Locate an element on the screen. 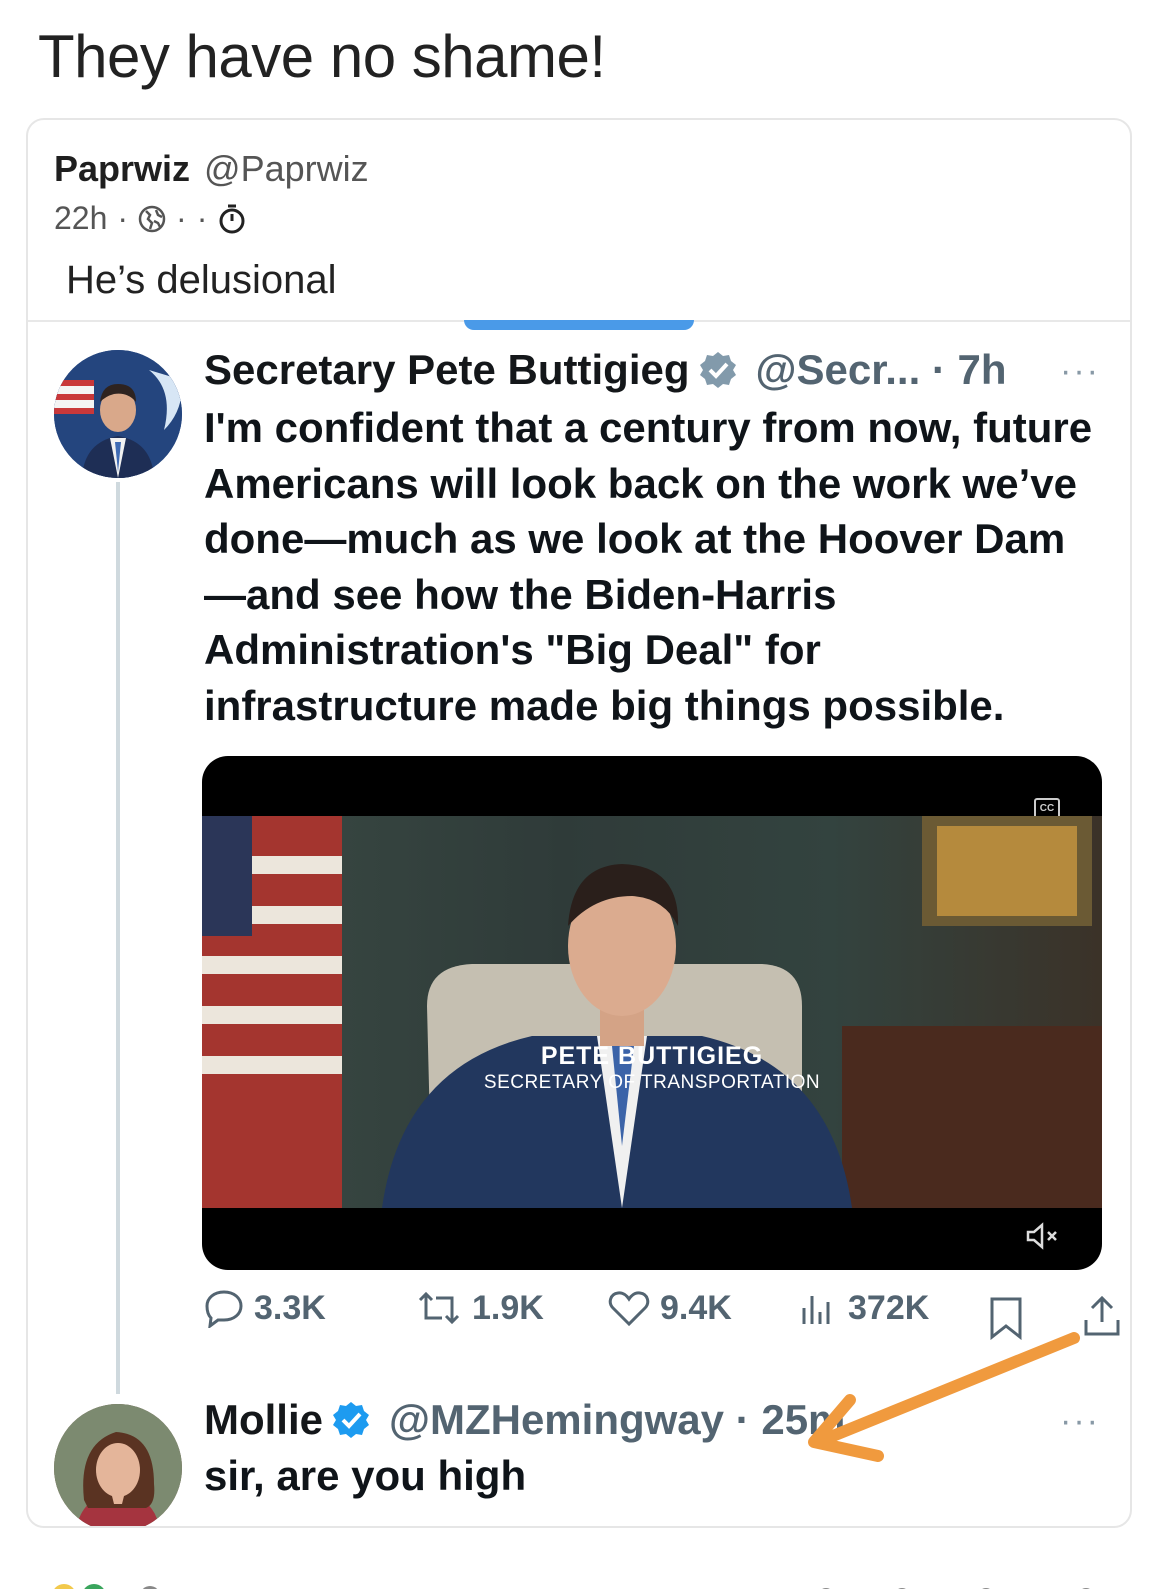 The image size is (1170, 1594). reply-author-name: Mollie is located at coordinates (263, 1420).